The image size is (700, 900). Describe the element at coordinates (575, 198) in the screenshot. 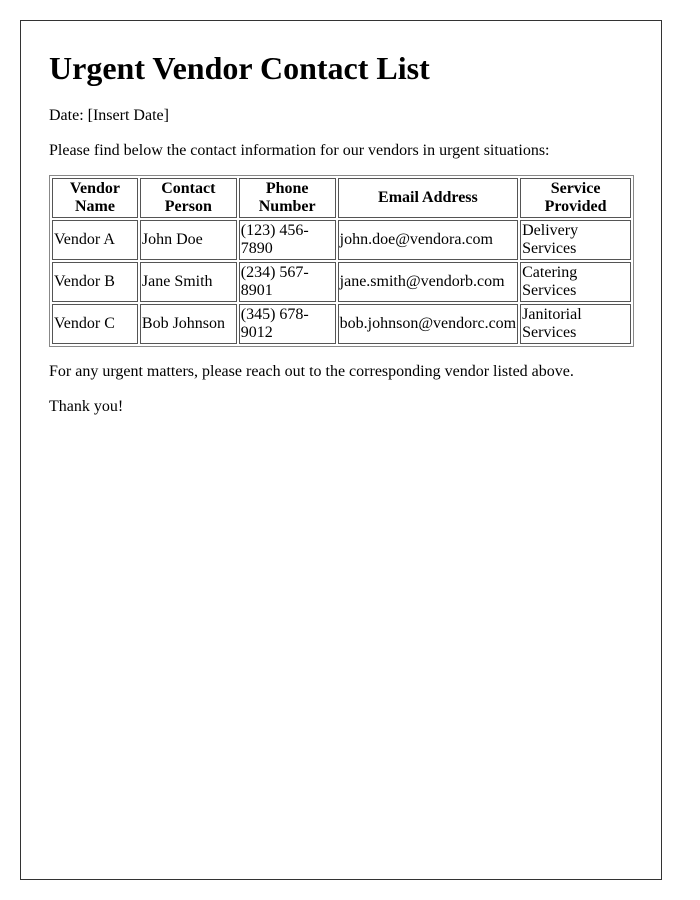

I see `header-service-provided: Service Provided` at that location.